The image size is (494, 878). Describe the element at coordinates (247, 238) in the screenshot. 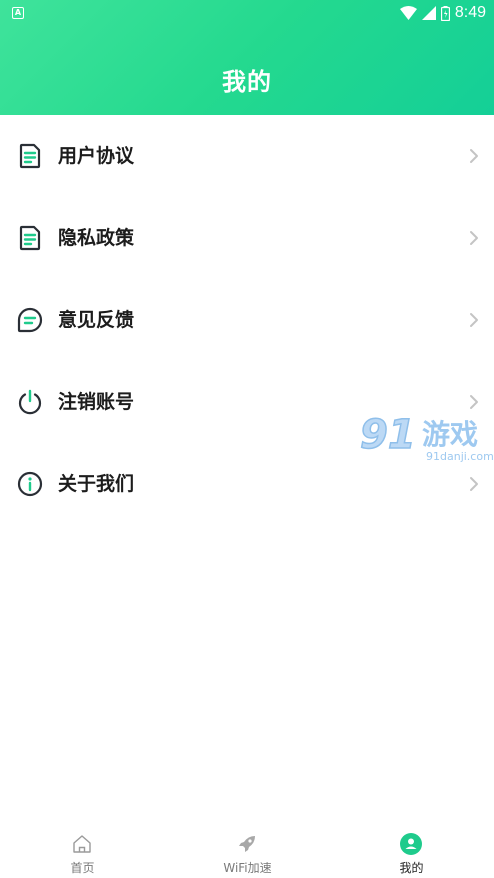

I see `menu-item-privacy-policy: 隐私政策` at that location.